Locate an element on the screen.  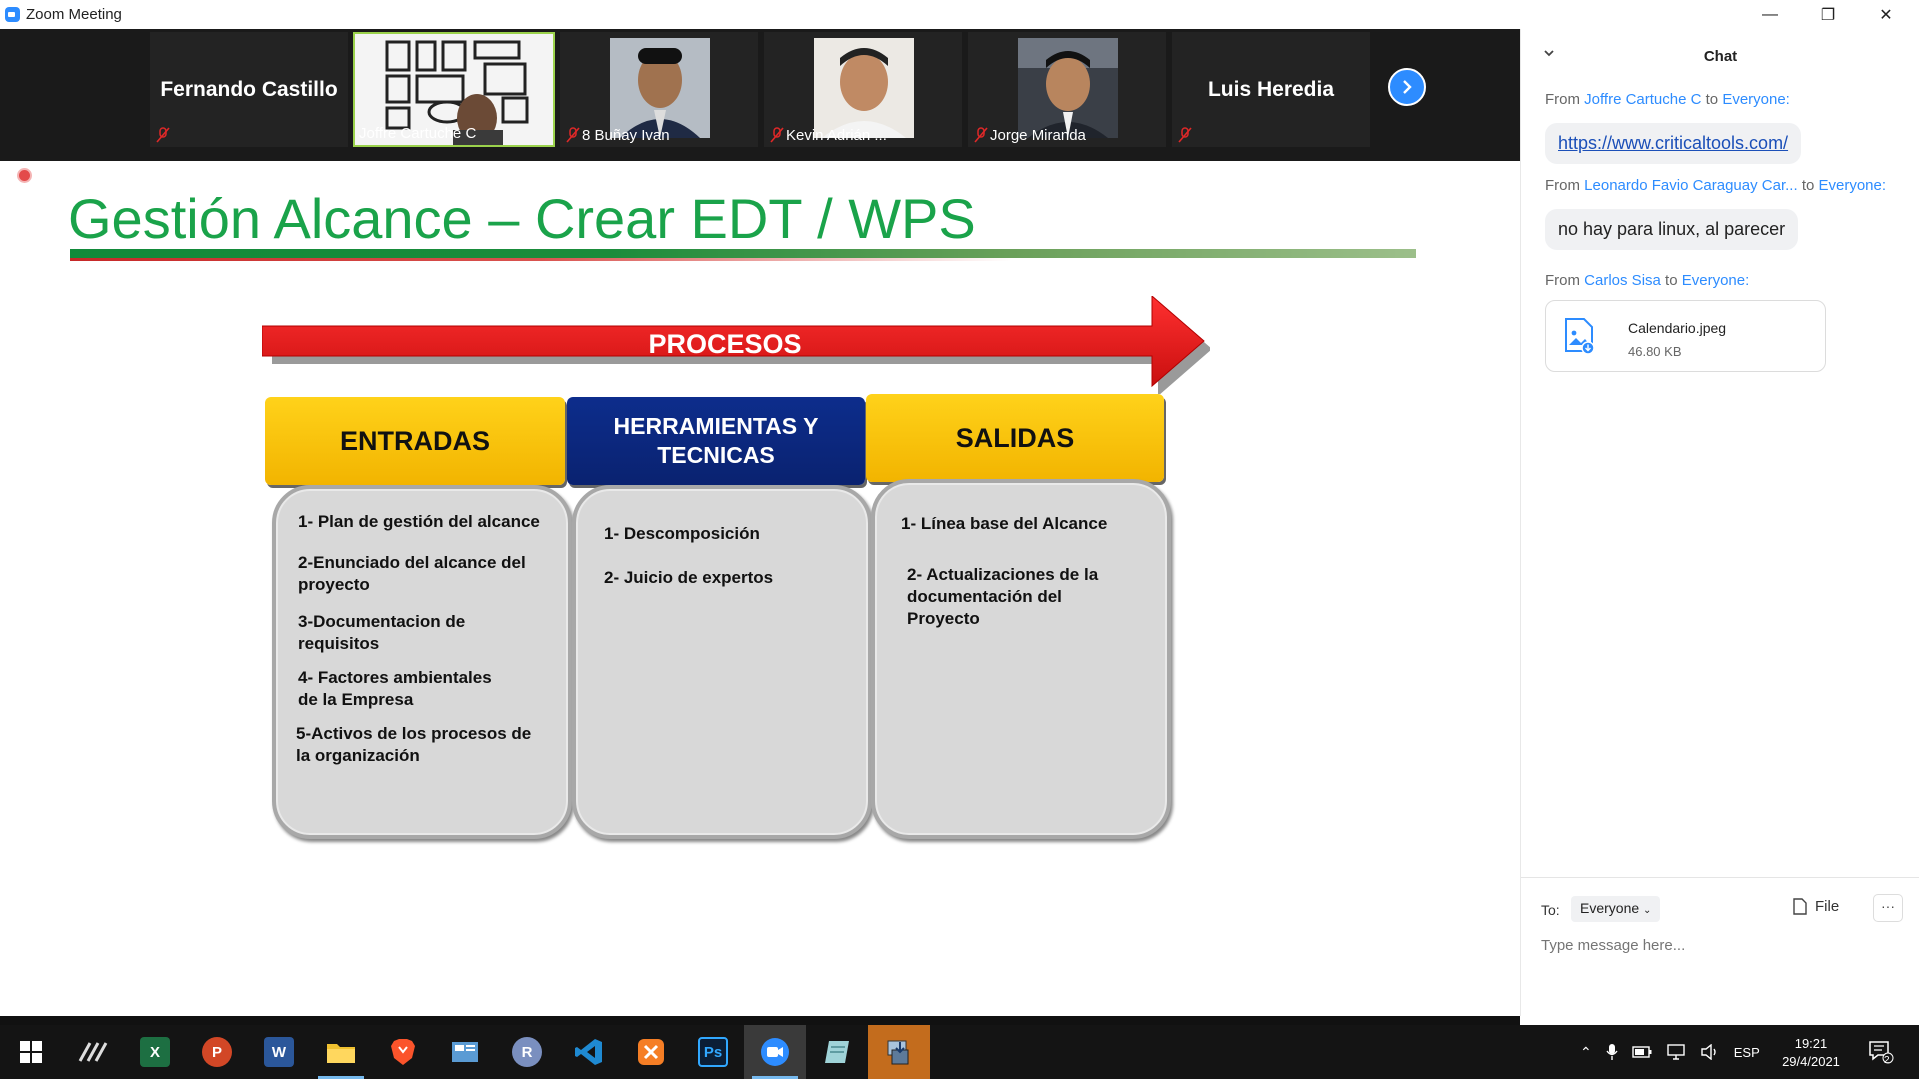
send-file-button: File is located at coordinates (1816, 906).